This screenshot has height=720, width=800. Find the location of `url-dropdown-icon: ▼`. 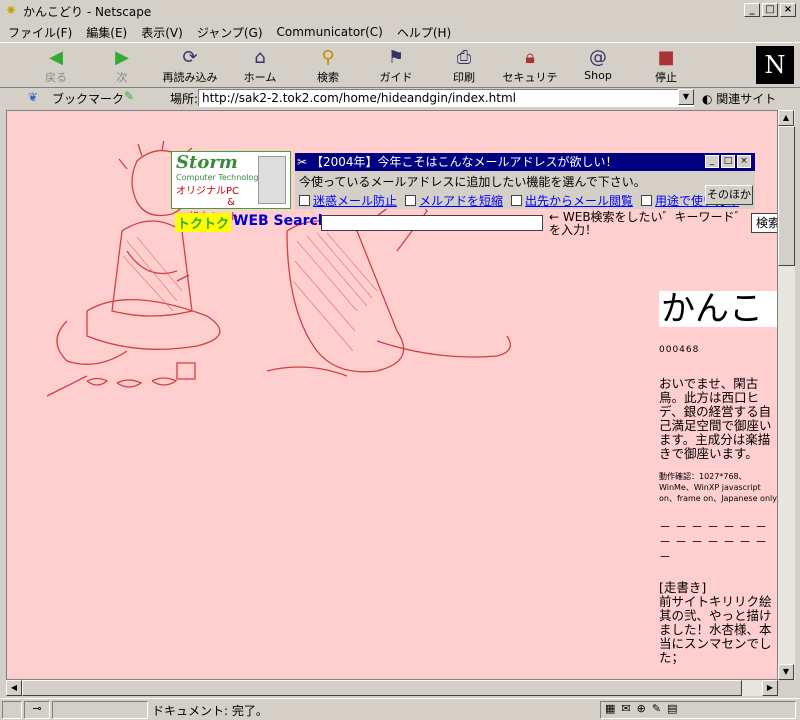

url-dropdown-icon: ▼ is located at coordinates (686, 97).